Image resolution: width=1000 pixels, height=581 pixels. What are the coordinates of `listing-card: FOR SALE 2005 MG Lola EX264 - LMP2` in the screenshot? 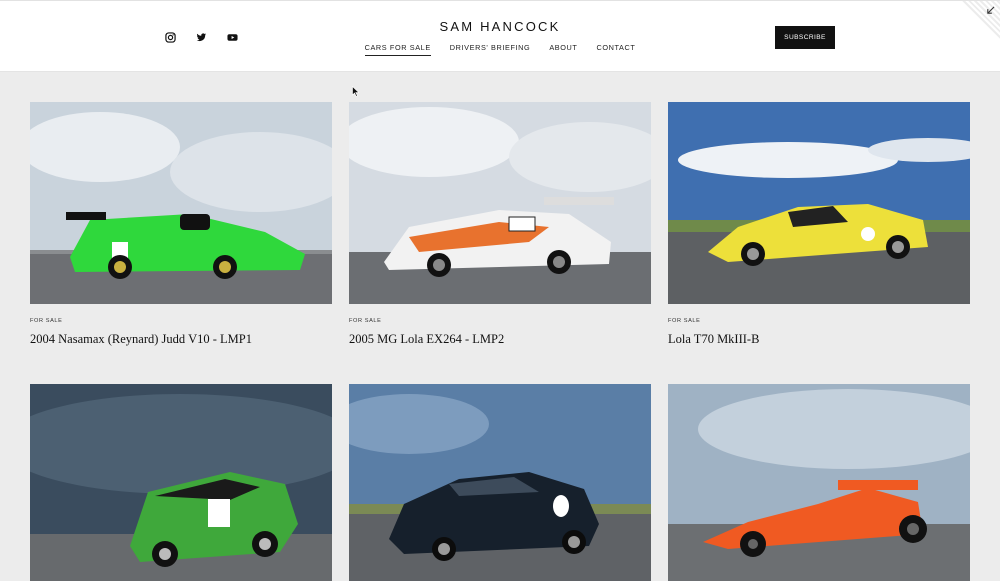 It's located at (500, 224).